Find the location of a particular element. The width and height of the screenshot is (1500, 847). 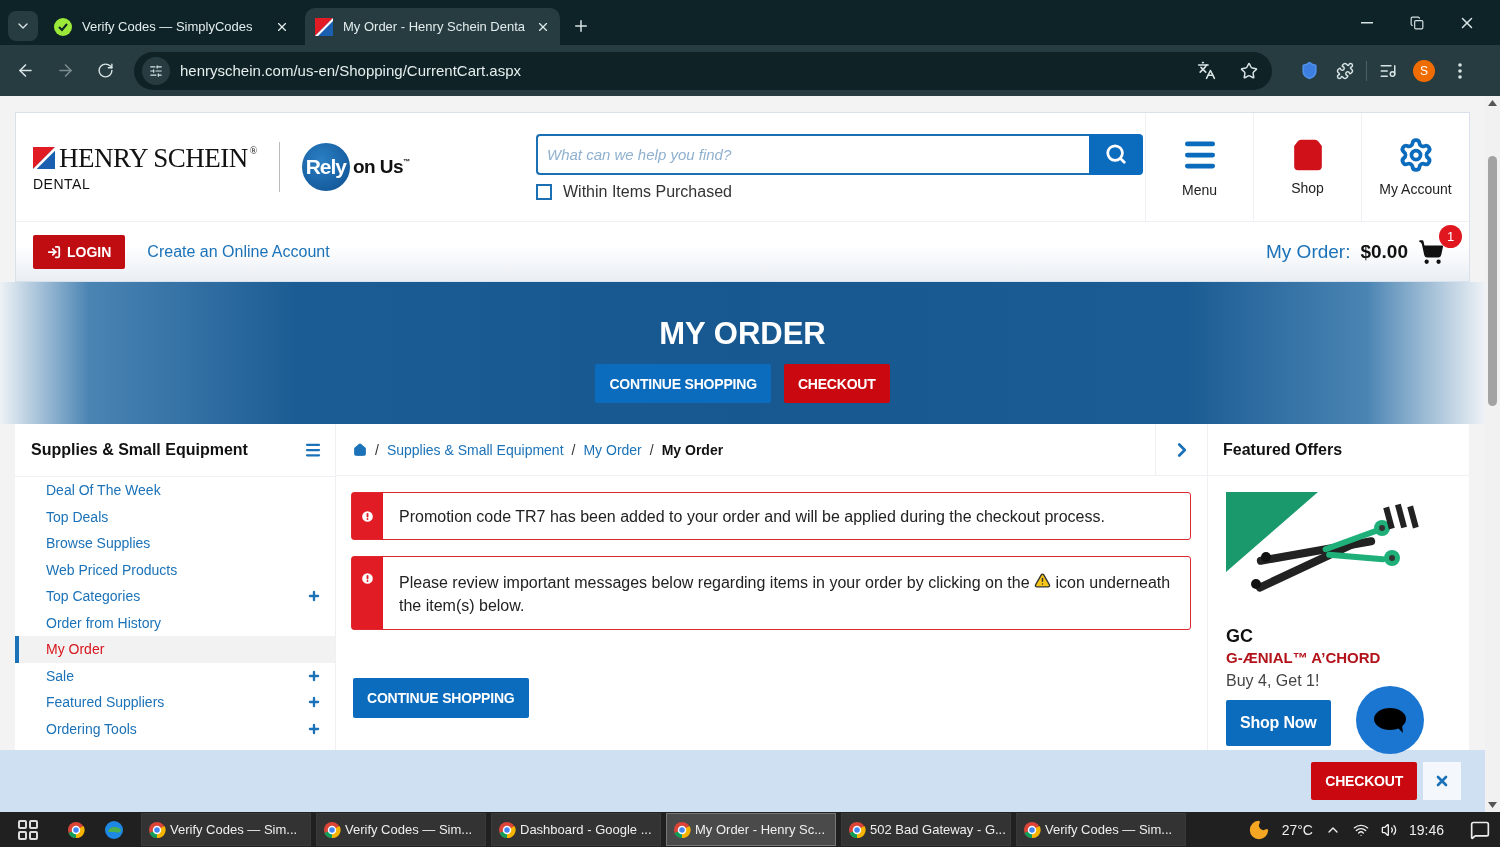

checkout-button: CHECKOUT is located at coordinates (1364, 781).